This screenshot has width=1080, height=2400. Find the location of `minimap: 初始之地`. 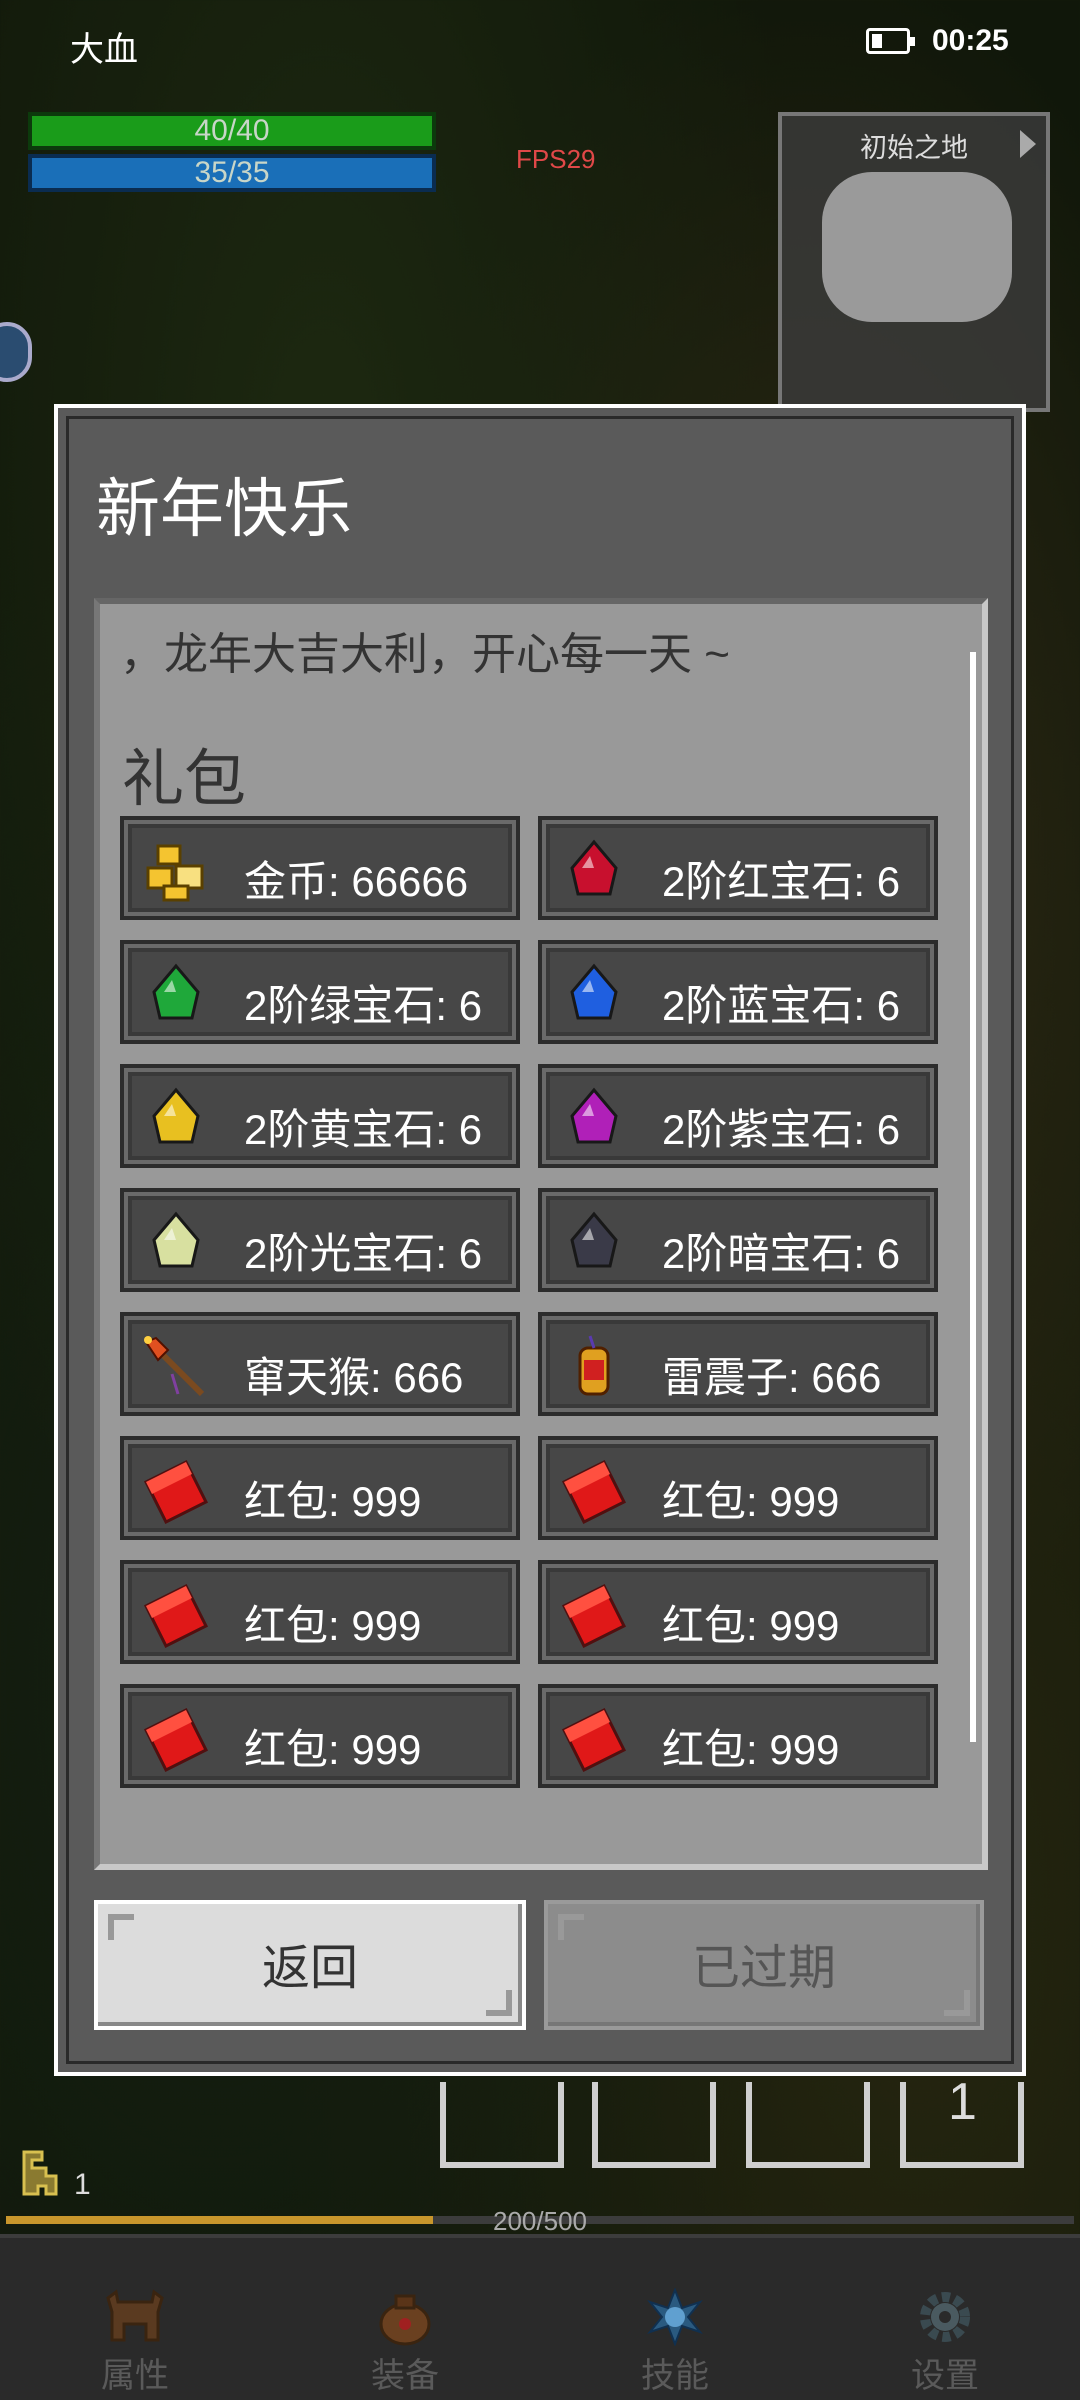

minimap: 初始之地 is located at coordinates (914, 262).